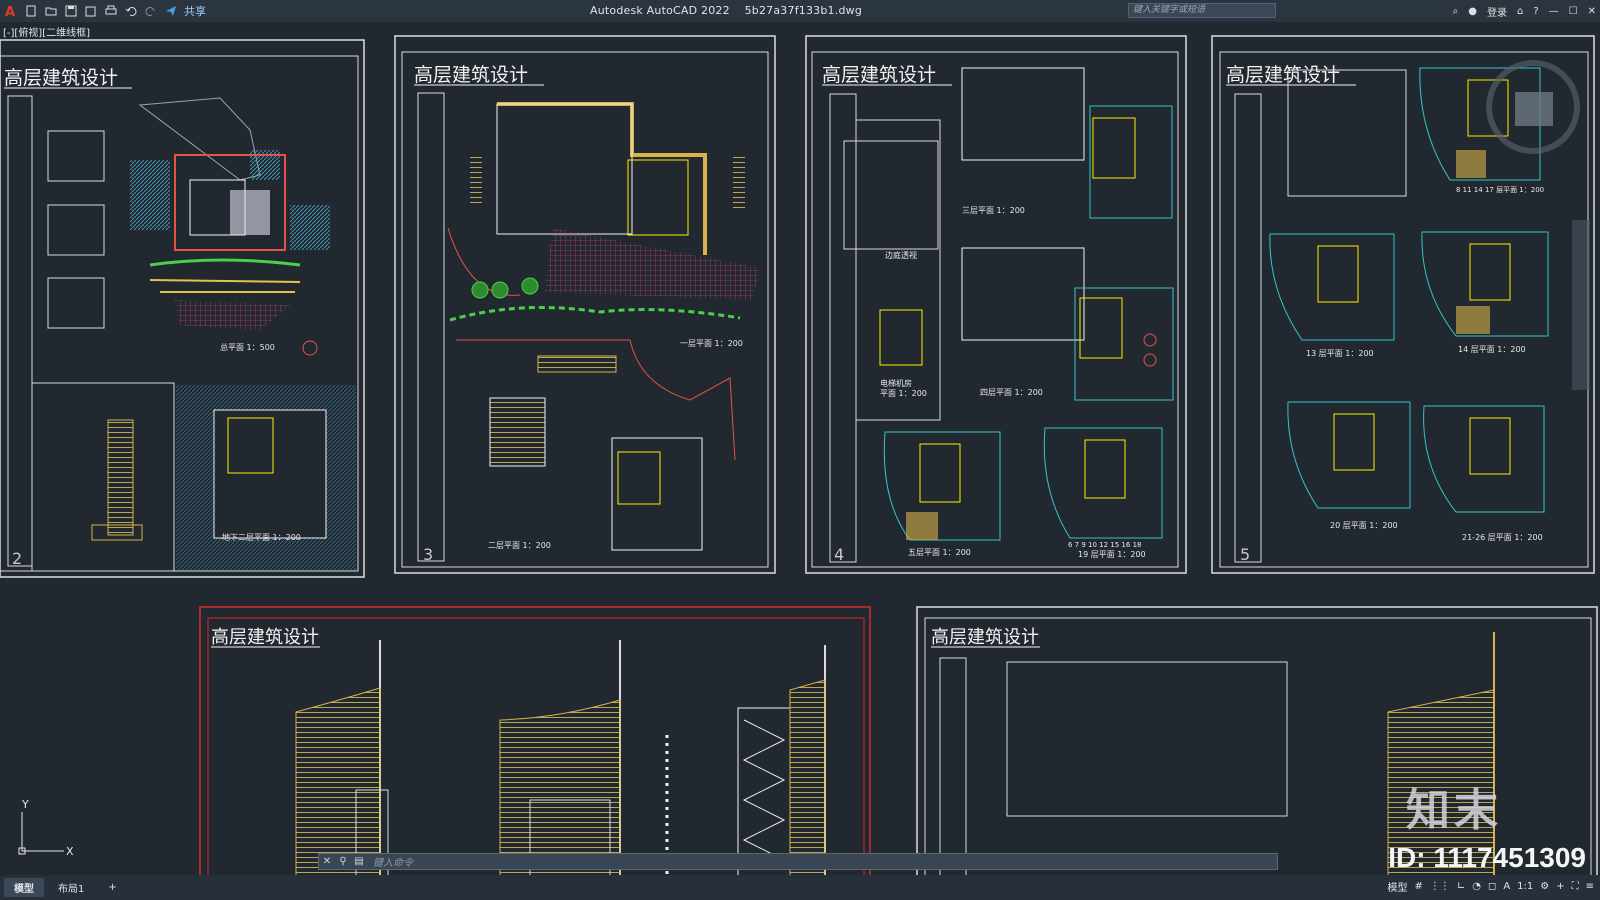 This screenshot has height=900, width=1600. Describe the element at coordinates (1067, 143) in the screenshot. I see `third-floor-plan` at that location.